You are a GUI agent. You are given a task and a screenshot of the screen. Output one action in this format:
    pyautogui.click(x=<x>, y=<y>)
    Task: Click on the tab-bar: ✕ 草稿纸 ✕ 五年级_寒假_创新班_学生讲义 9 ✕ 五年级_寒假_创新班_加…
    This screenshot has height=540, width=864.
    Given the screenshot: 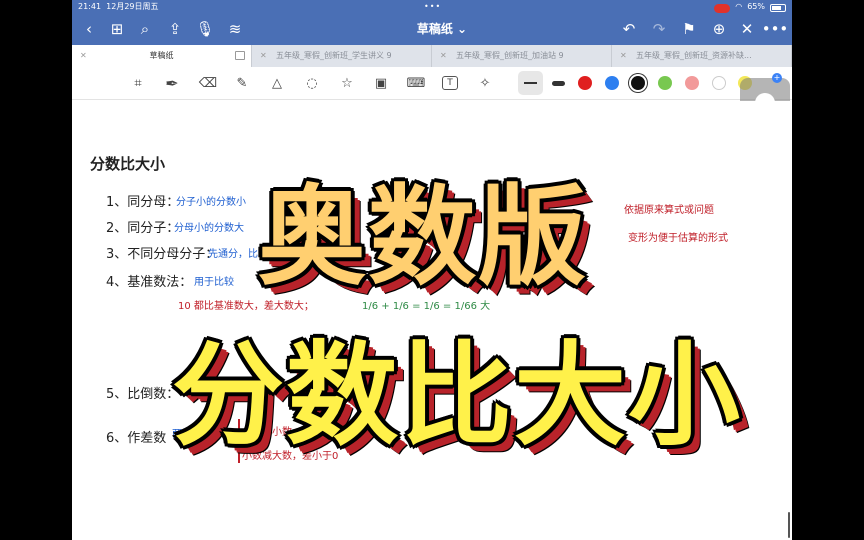 What is the action you would take?
    pyautogui.click(x=432, y=56)
    